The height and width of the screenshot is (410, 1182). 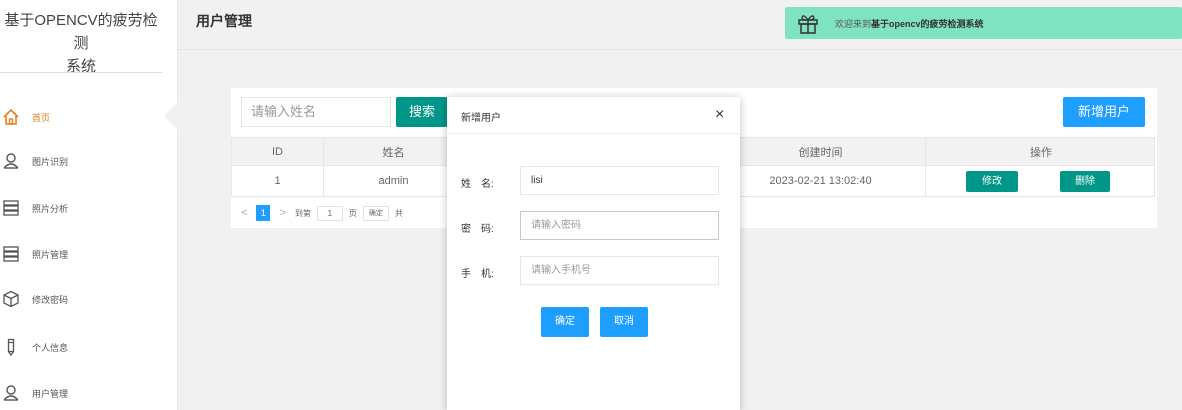 What do you see at coordinates (50, 254) in the screenshot?
I see `sidebar-item-label: 照片管理` at bounding box center [50, 254].